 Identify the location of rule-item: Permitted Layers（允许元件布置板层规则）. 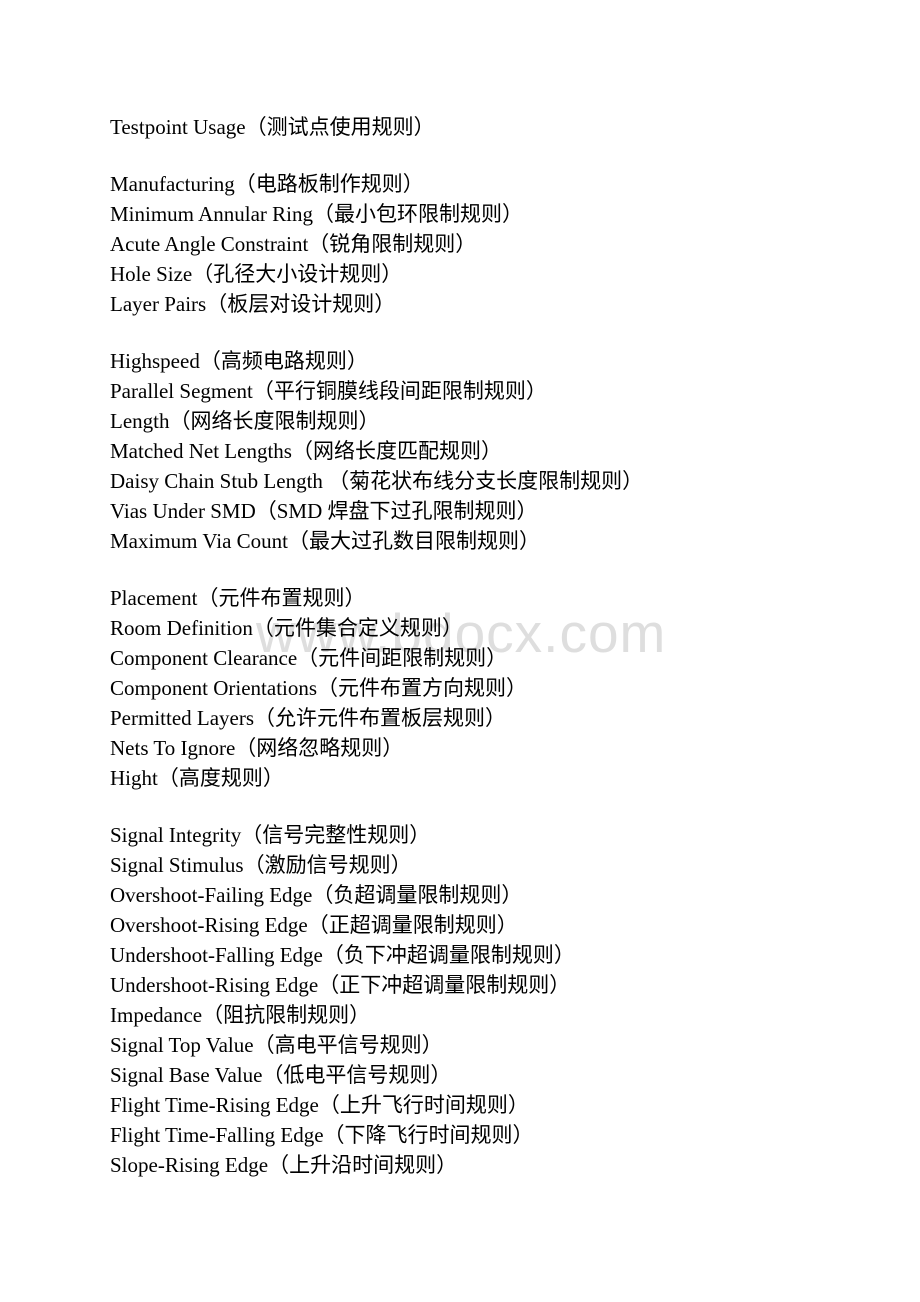
(308, 718).